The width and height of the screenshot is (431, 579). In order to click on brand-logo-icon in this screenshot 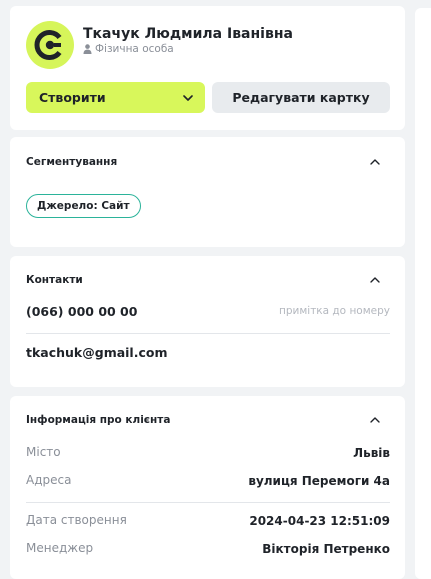, I will do `click(48, 45)`.